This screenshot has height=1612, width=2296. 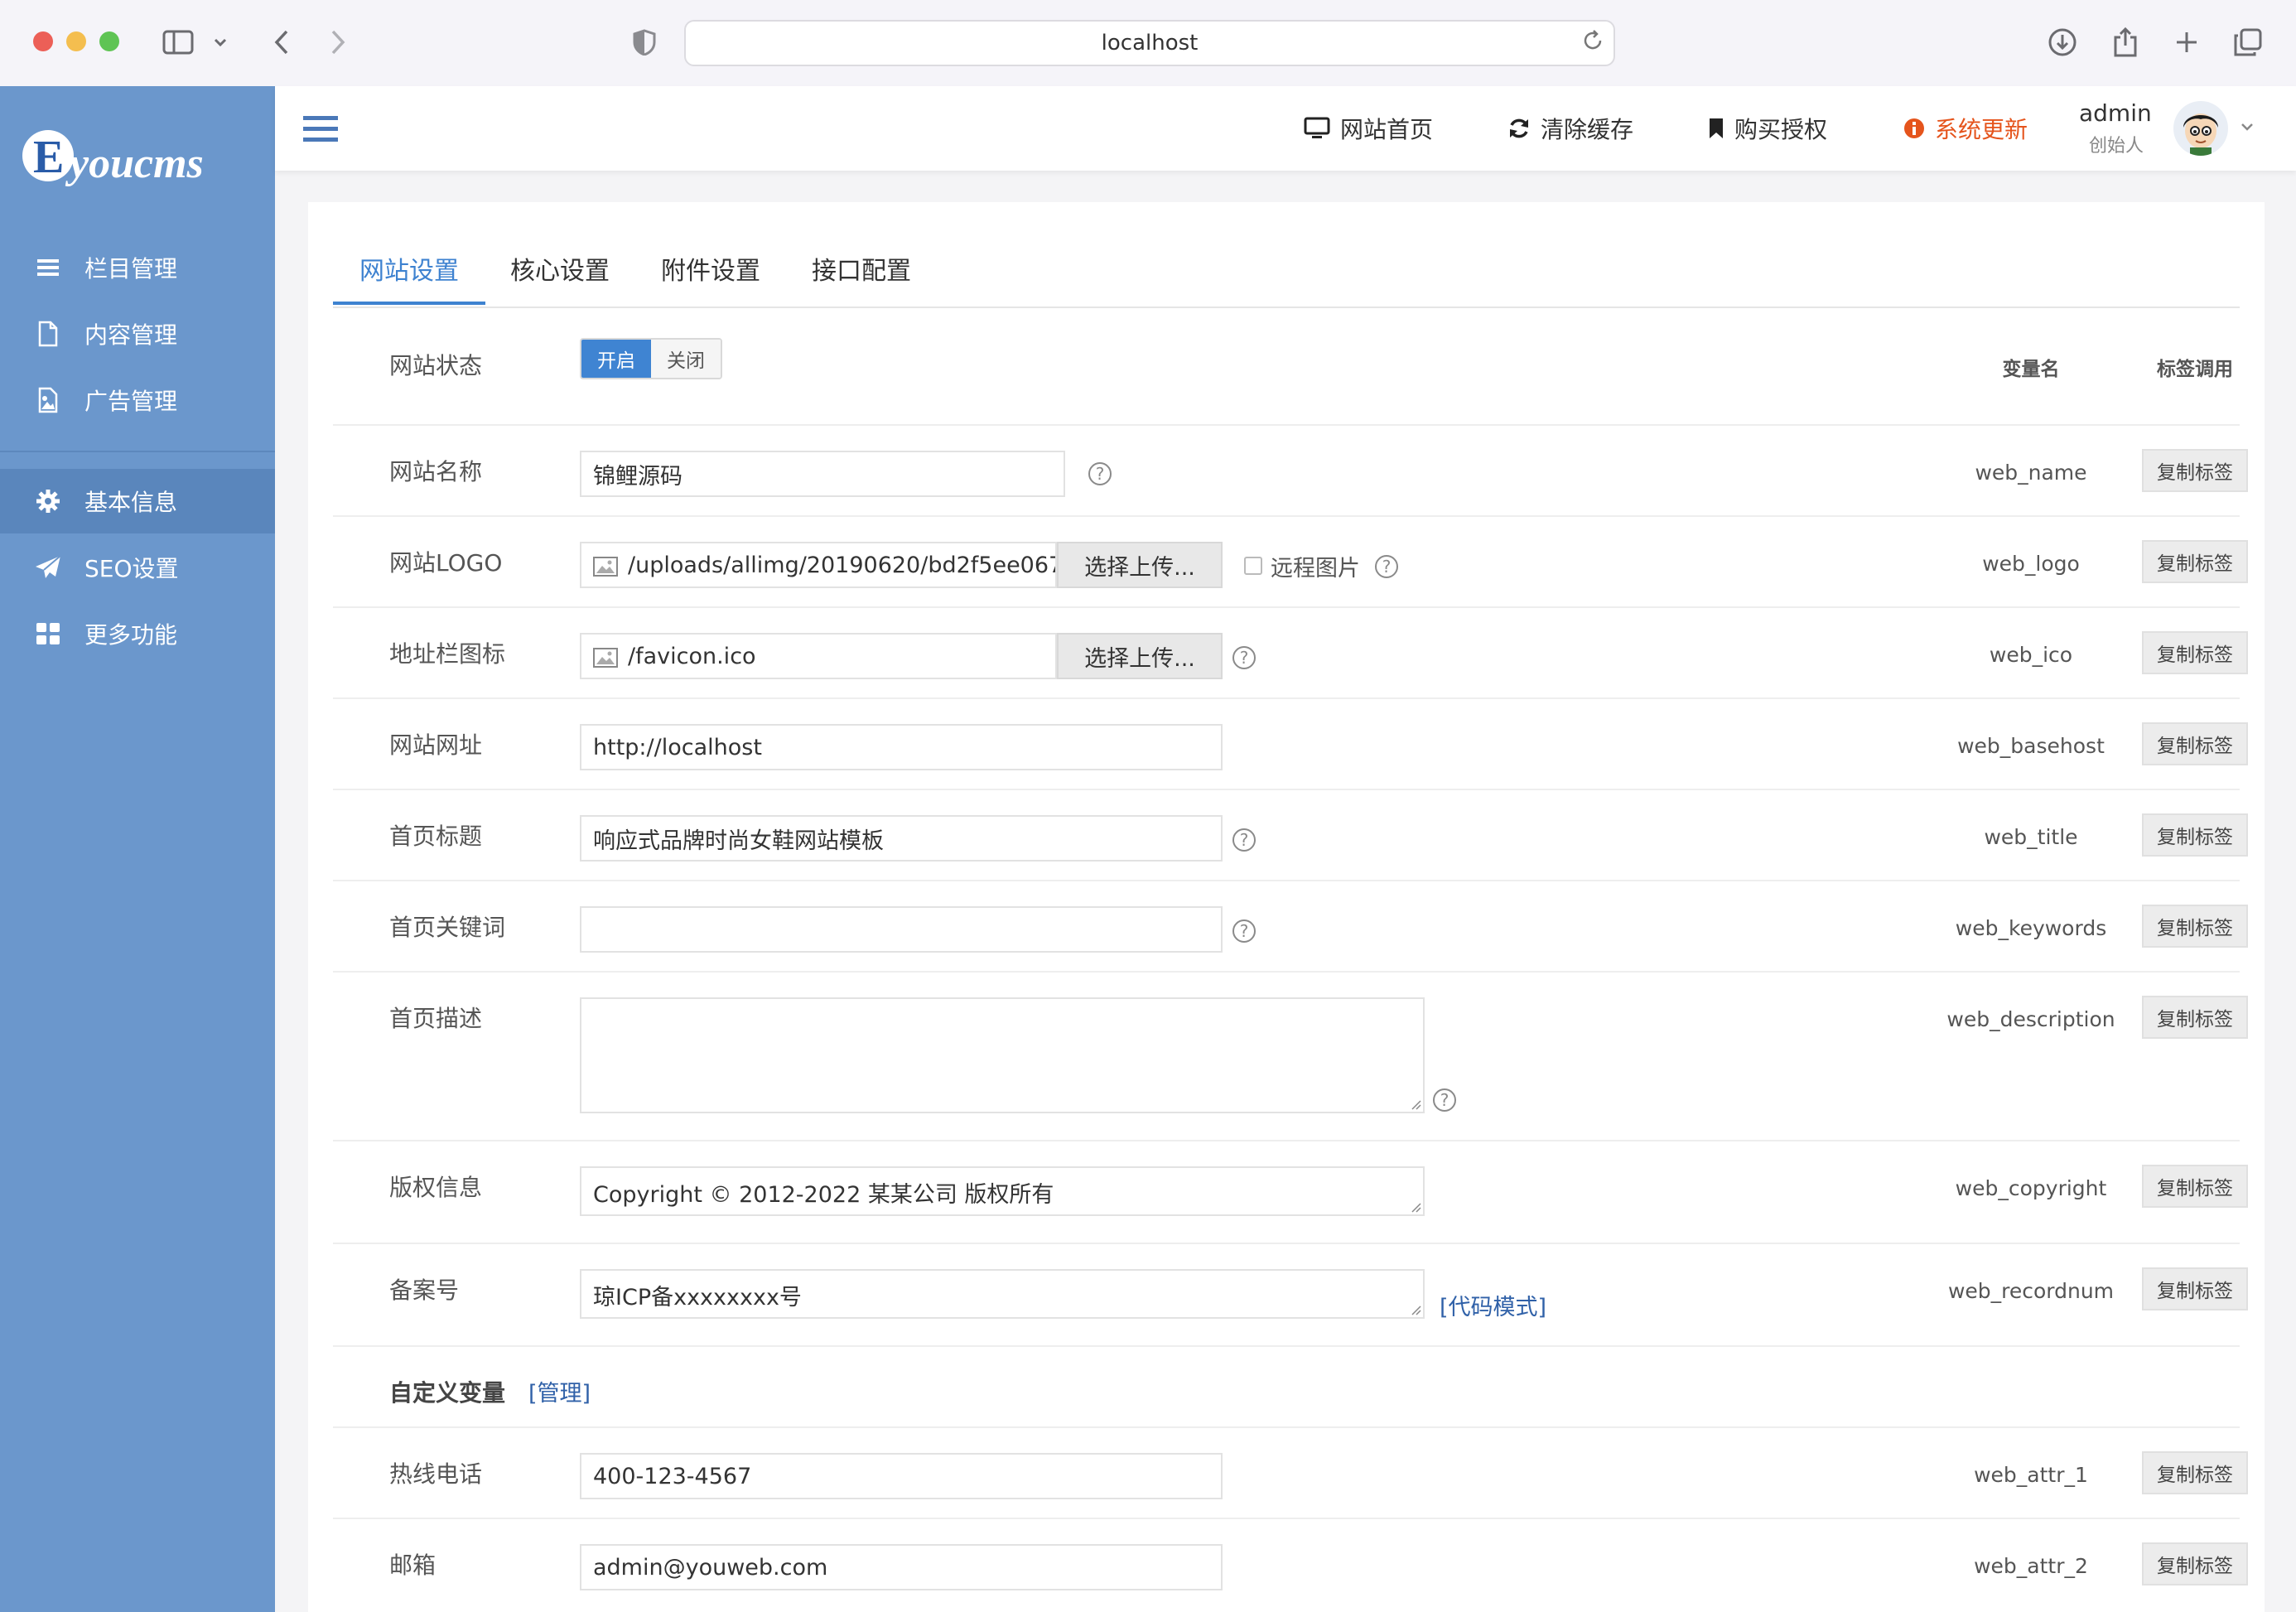 What do you see at coordinates (2195, 369) in the screenshot?
I see `column-header-tag-call: 标签调用` at bounding box center [2195, 369].